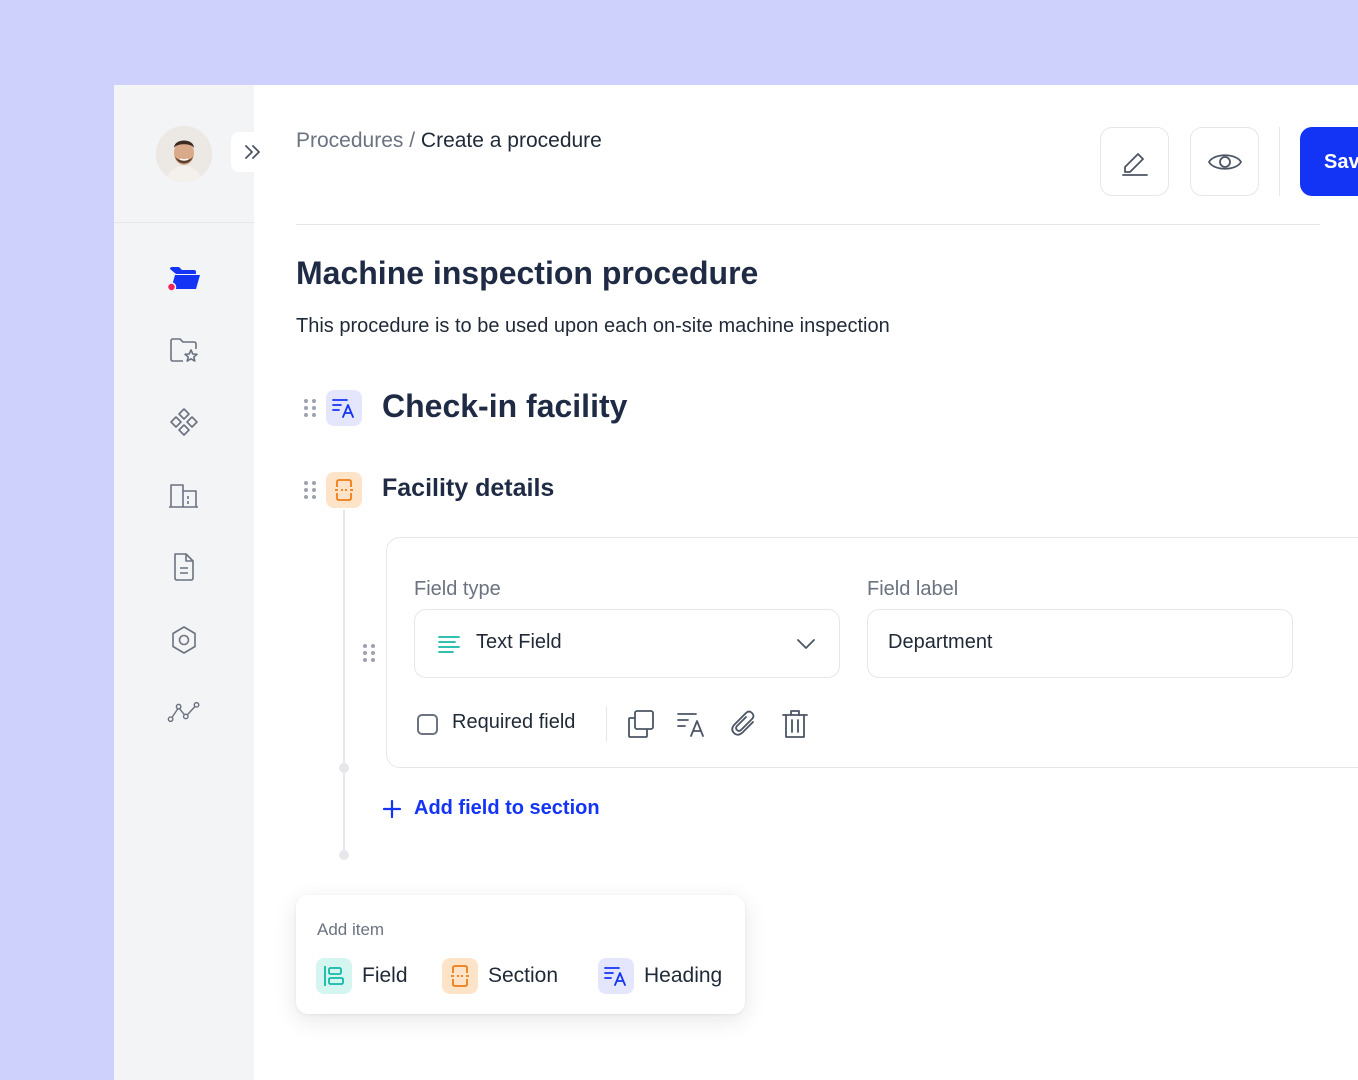 This screenshot has height=1080, width=1358. I want to click on sidebar-item-procedures, so click(184, 278).